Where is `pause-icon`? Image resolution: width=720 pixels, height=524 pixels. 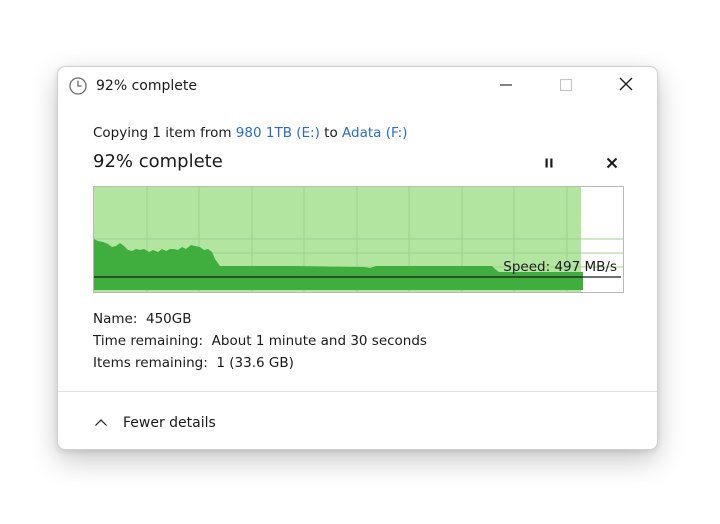 pause-icon is located at coordinates (549, 163).